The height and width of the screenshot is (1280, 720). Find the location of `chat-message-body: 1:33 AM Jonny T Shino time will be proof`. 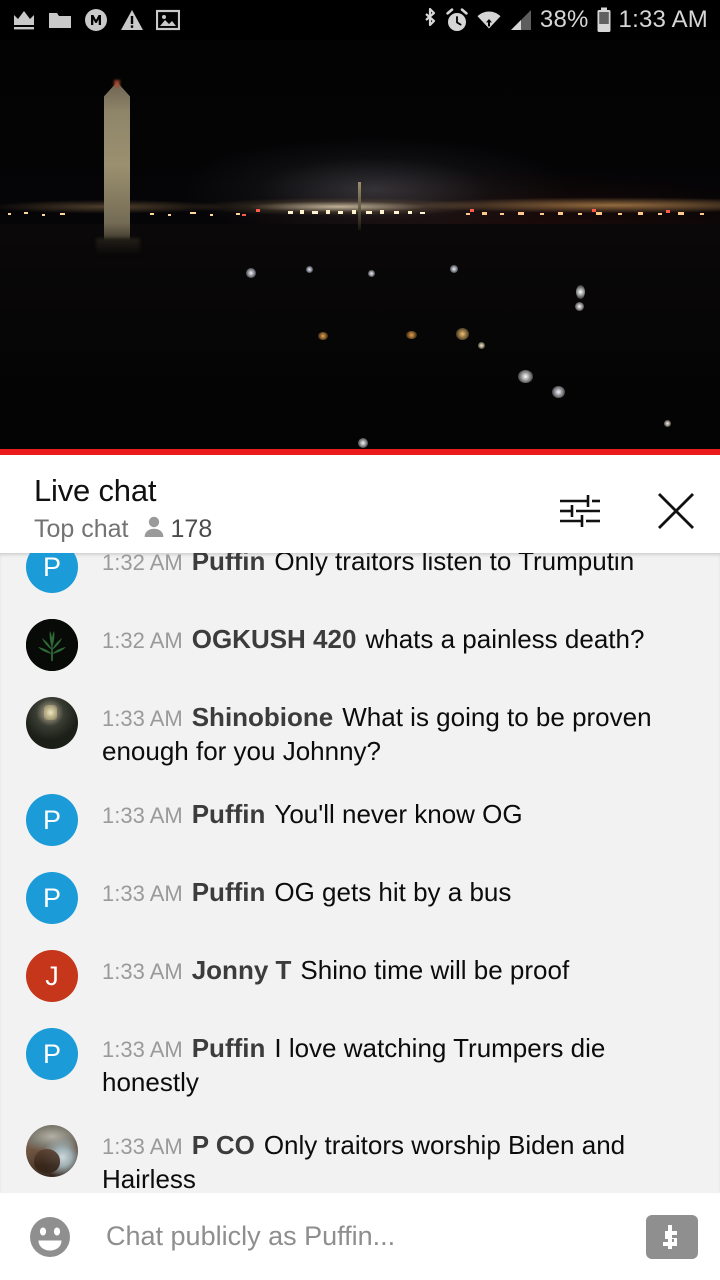

chat-message-body: 1:33 AM Jonny T Shino time will be proof is located at coordinates (335, 968).